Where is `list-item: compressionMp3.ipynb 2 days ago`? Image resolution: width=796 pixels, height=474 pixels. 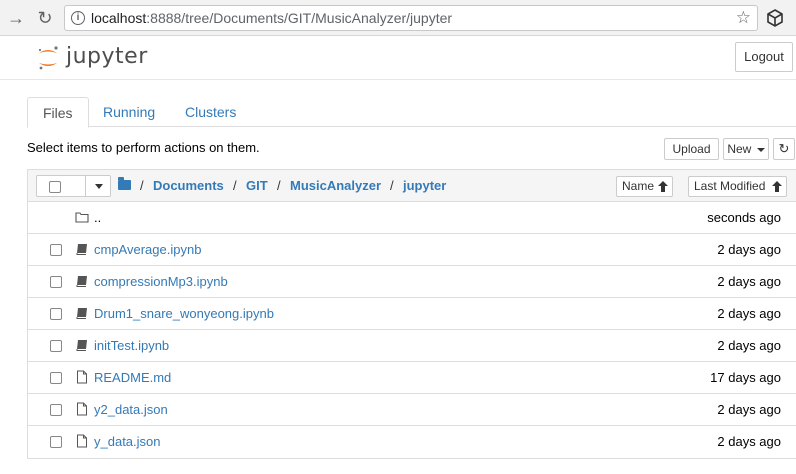 list-item: compressionMp3.ipynb 2 days ago is located at coordinates (412, 282).